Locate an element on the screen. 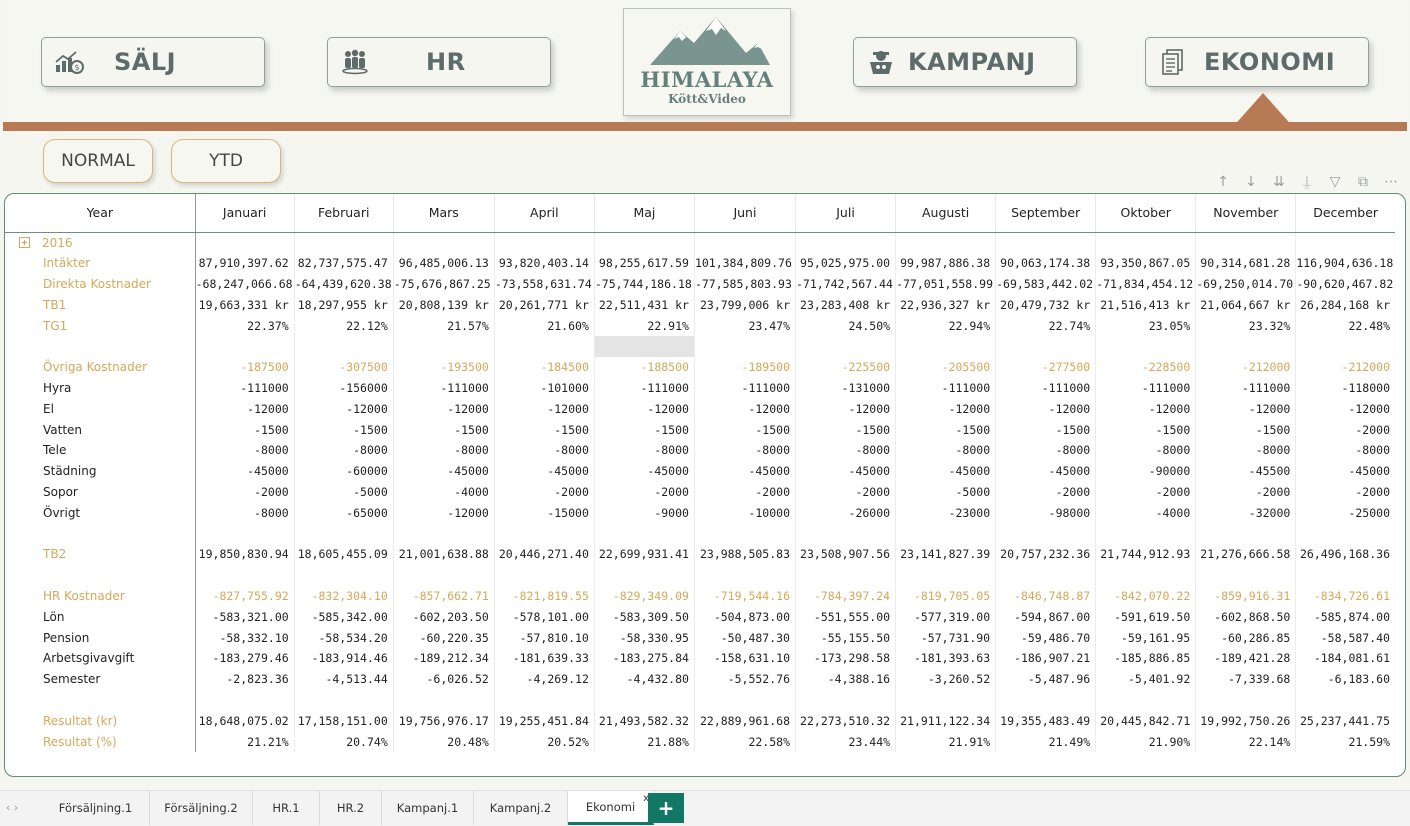 The height and width of the screenshot is (826, 1410). value-cell: 22.12% is located at coordinates (343, 325).